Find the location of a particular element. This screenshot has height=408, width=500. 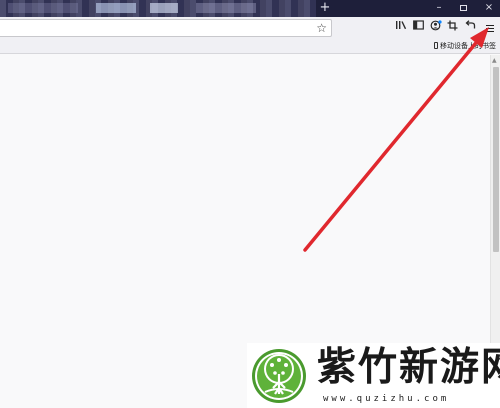

bookmarks-toolbar: 移动设备上的书签 is located at coordinates (250, 46).